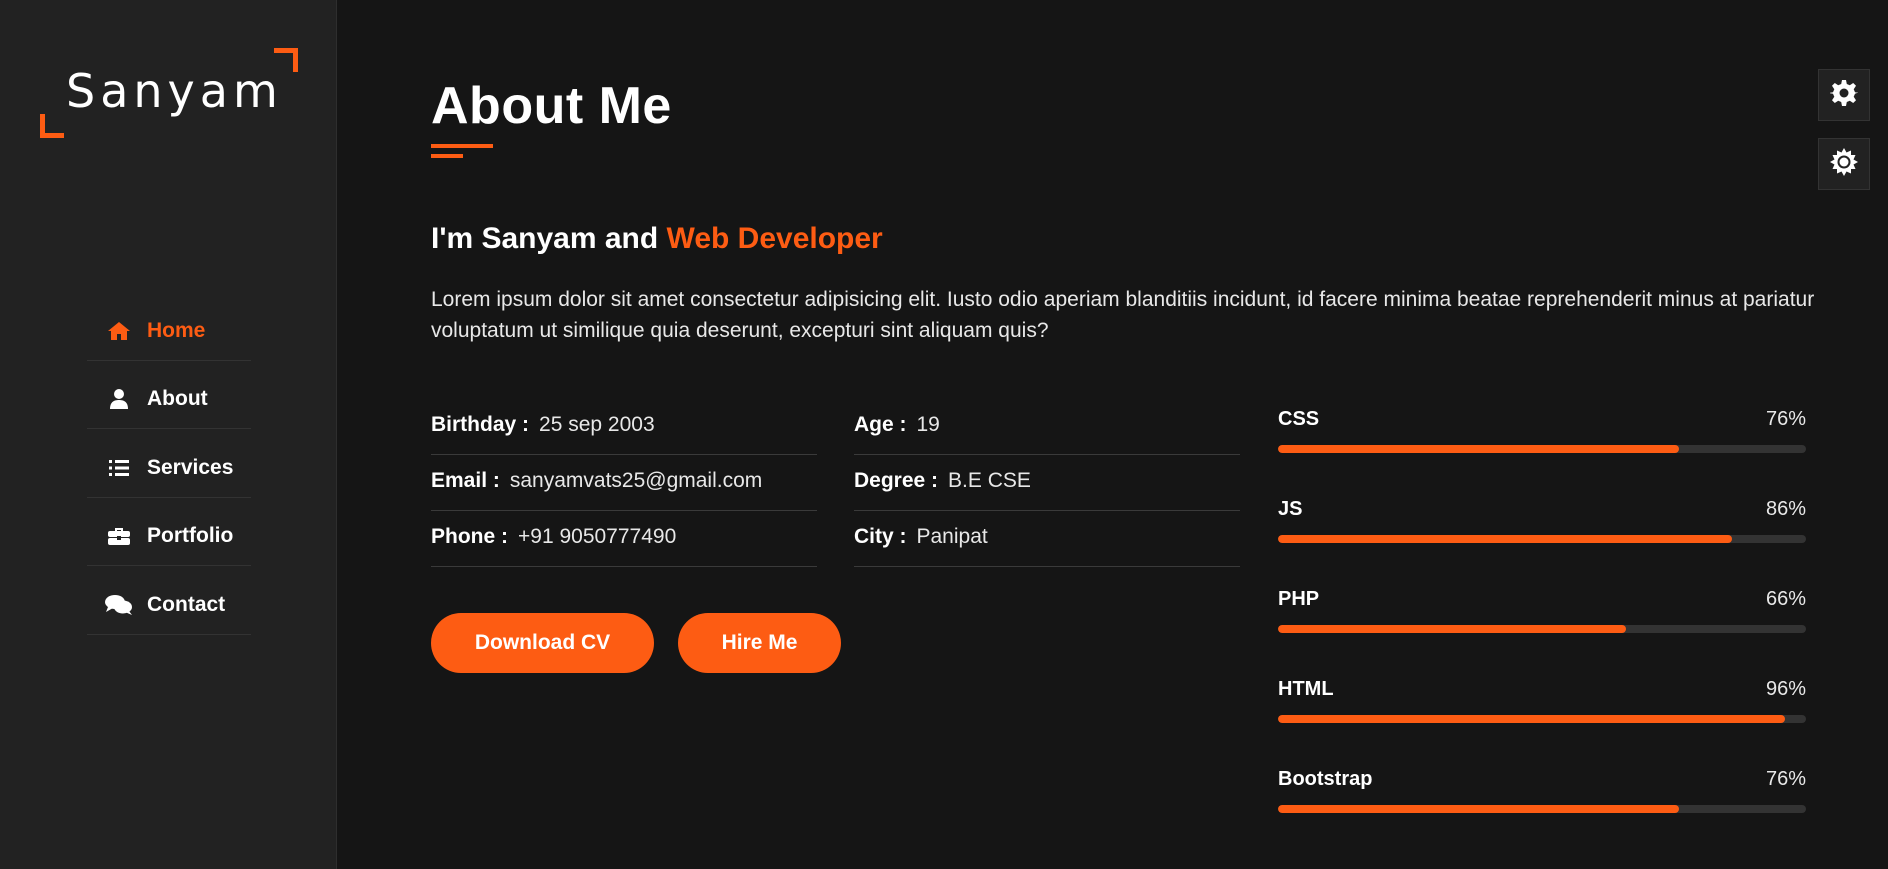 Image resolution: width=1888 pixels, height=869 pixels. What do you see at coordinates (896, 480) in the screenshot?
I see `info-label: Degree :` at bounding box center [896, 480].